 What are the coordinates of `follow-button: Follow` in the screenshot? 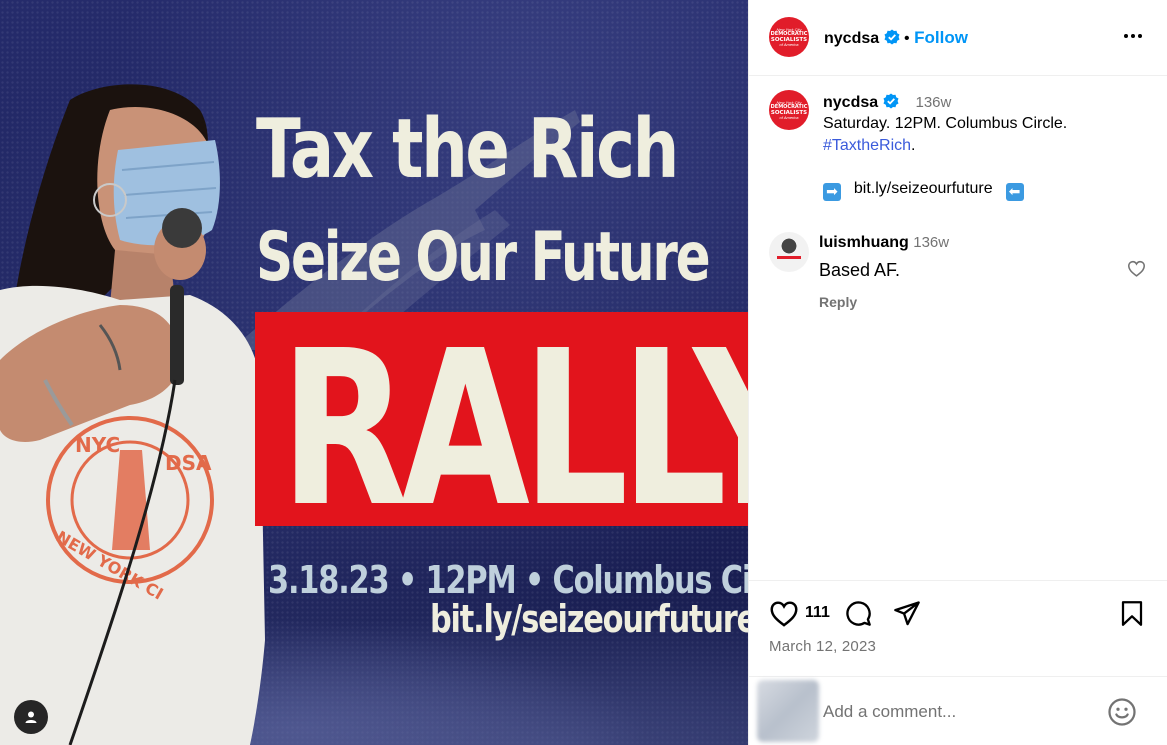 It's located at (941, 37).